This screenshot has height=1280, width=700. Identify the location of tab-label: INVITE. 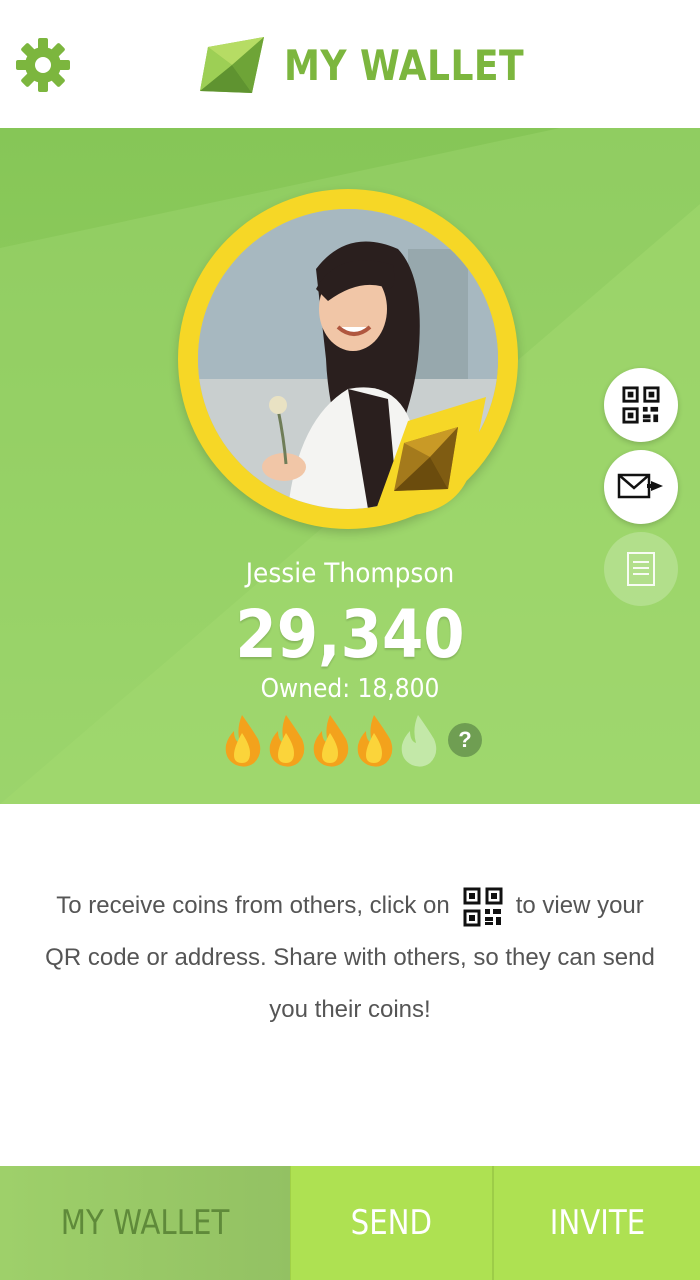
(597, 1223).